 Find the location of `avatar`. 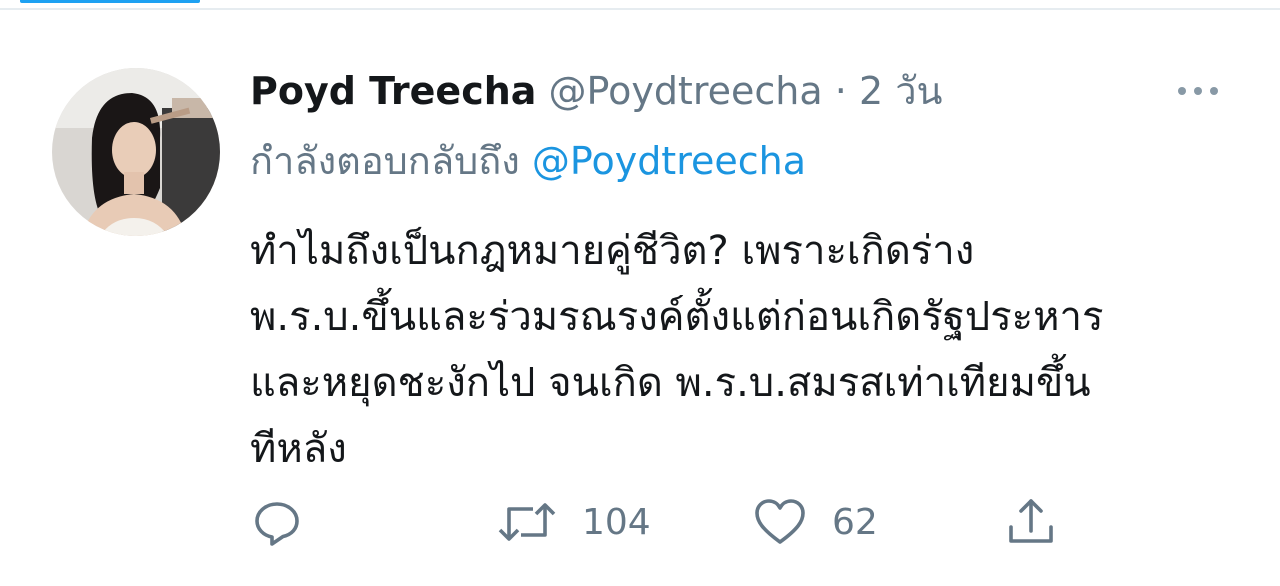

avatar is located at coordinates (136, 152).